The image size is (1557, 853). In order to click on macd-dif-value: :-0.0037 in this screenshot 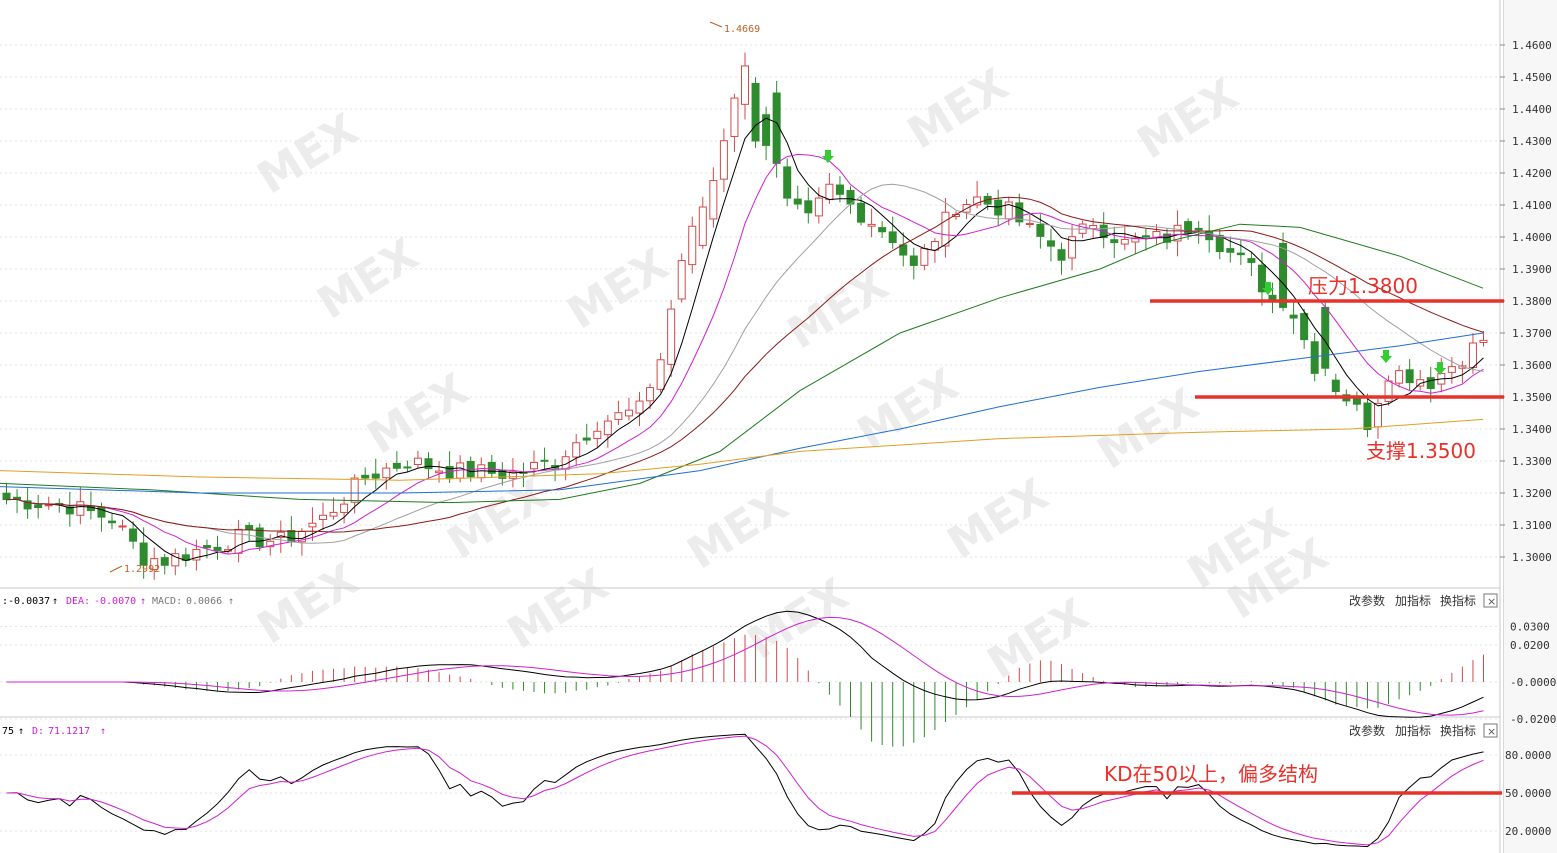, I will do `click(26, 601)`.